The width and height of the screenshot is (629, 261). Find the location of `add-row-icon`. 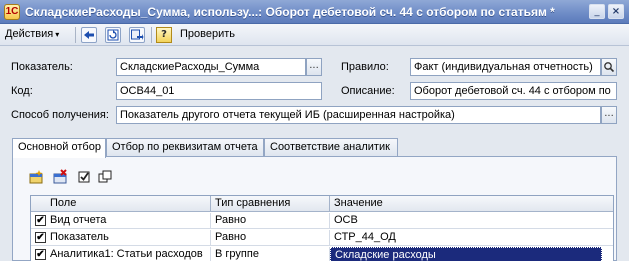

add-row-icon is located at coordinates (36, 177).